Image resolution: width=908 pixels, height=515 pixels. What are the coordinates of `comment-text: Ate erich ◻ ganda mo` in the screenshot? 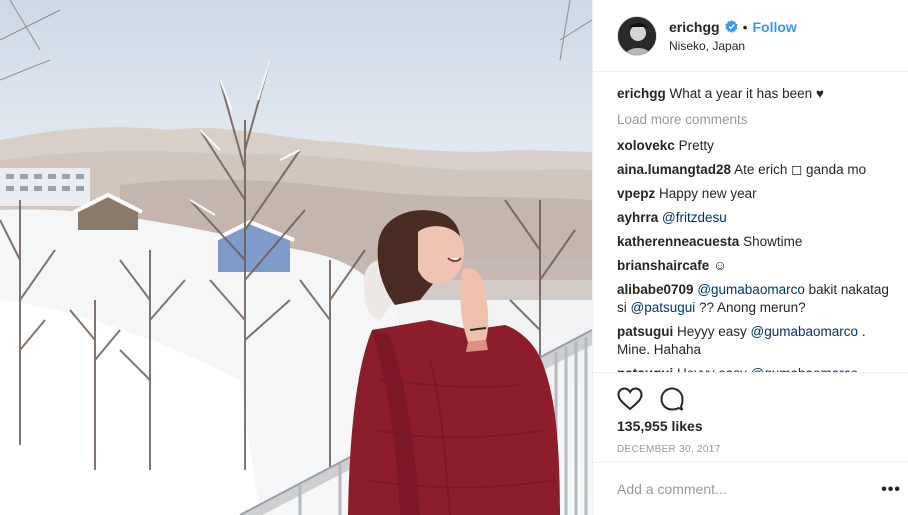 It's located at (800, 169).